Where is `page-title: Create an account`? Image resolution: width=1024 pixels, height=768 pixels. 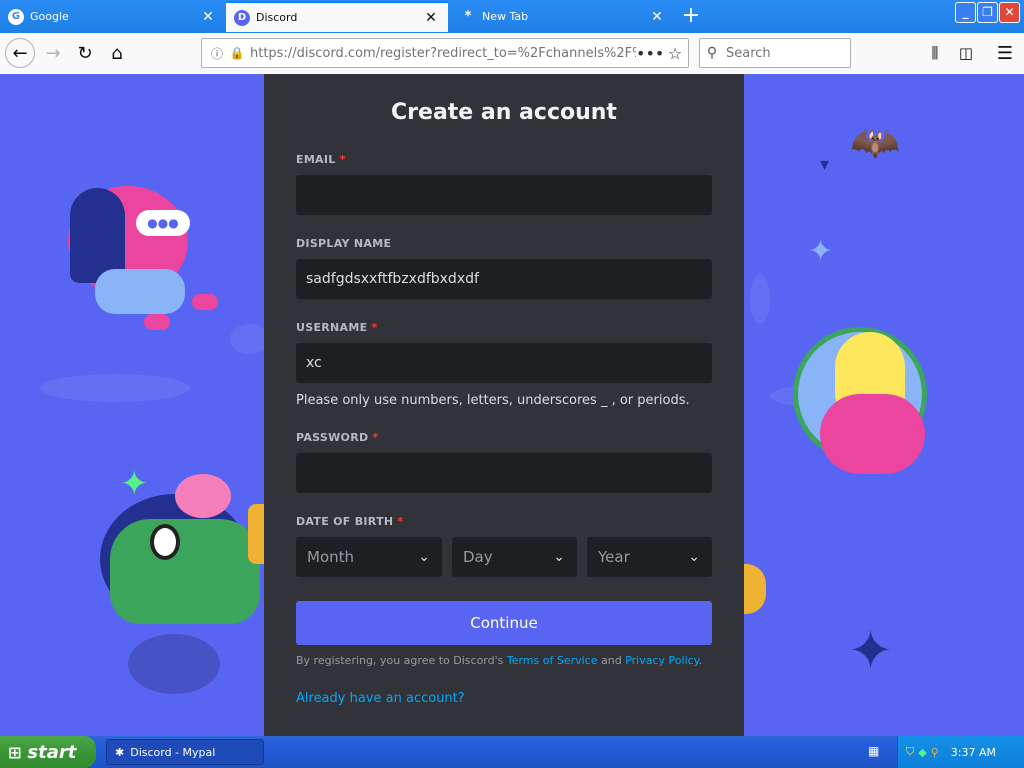
page-title: Create an account is located at coordinates (504, 112).